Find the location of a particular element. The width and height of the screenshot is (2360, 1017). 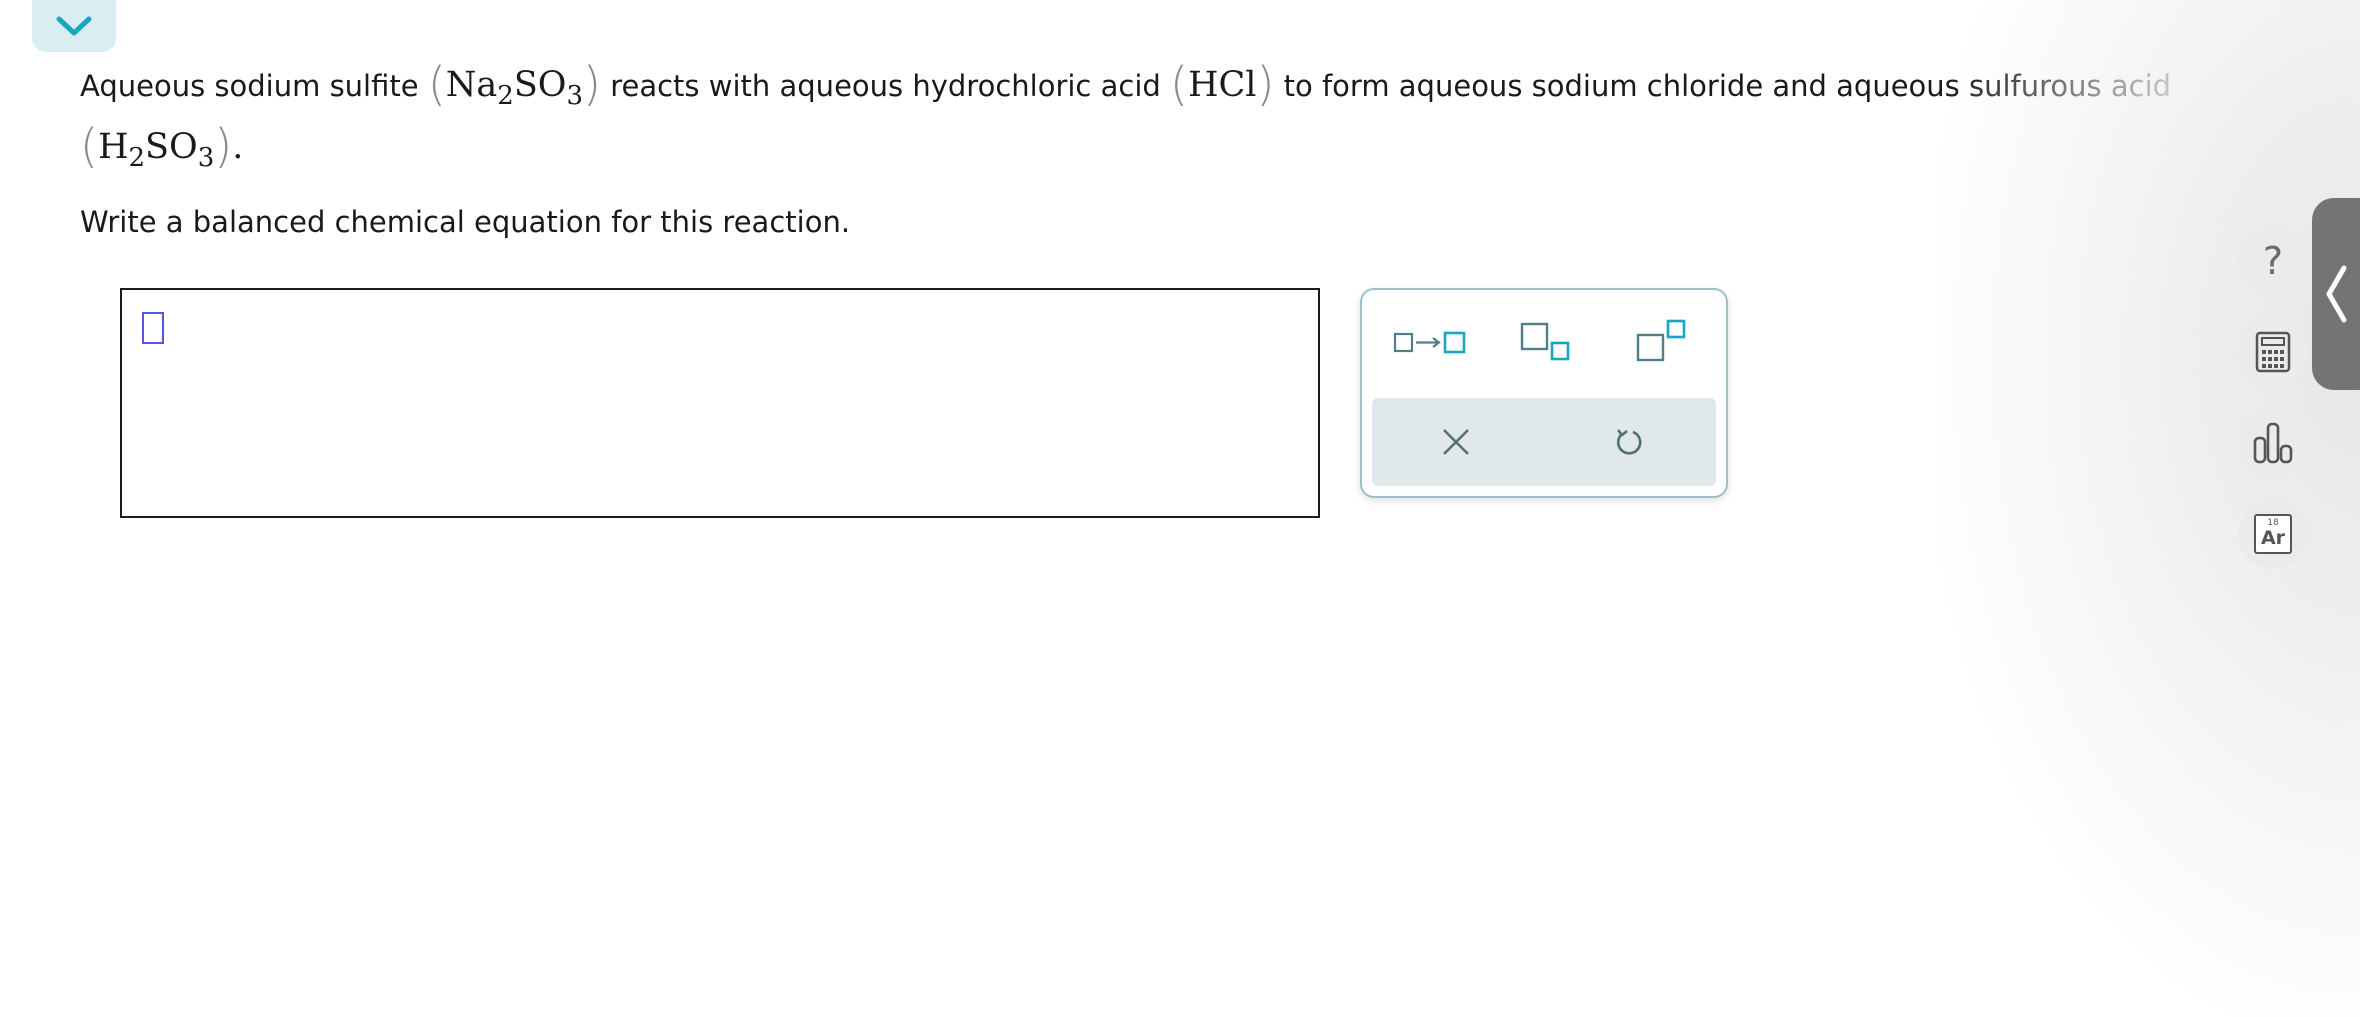

sidebar-drawer-tab is located at coordinates (2336, 294).